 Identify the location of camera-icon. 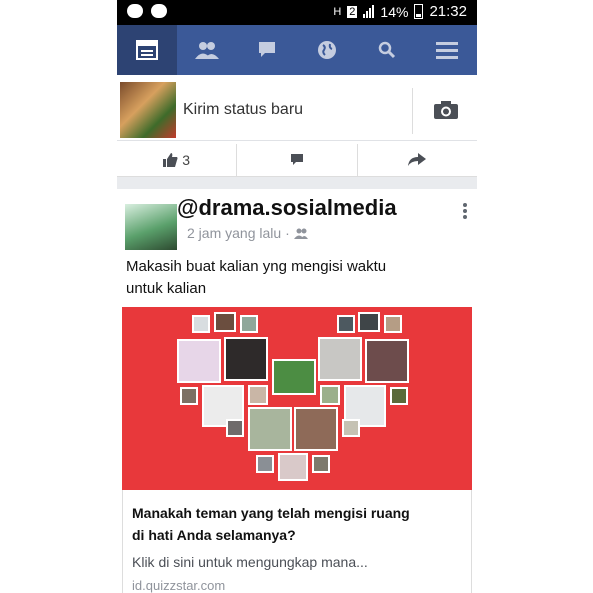
(446, 110).